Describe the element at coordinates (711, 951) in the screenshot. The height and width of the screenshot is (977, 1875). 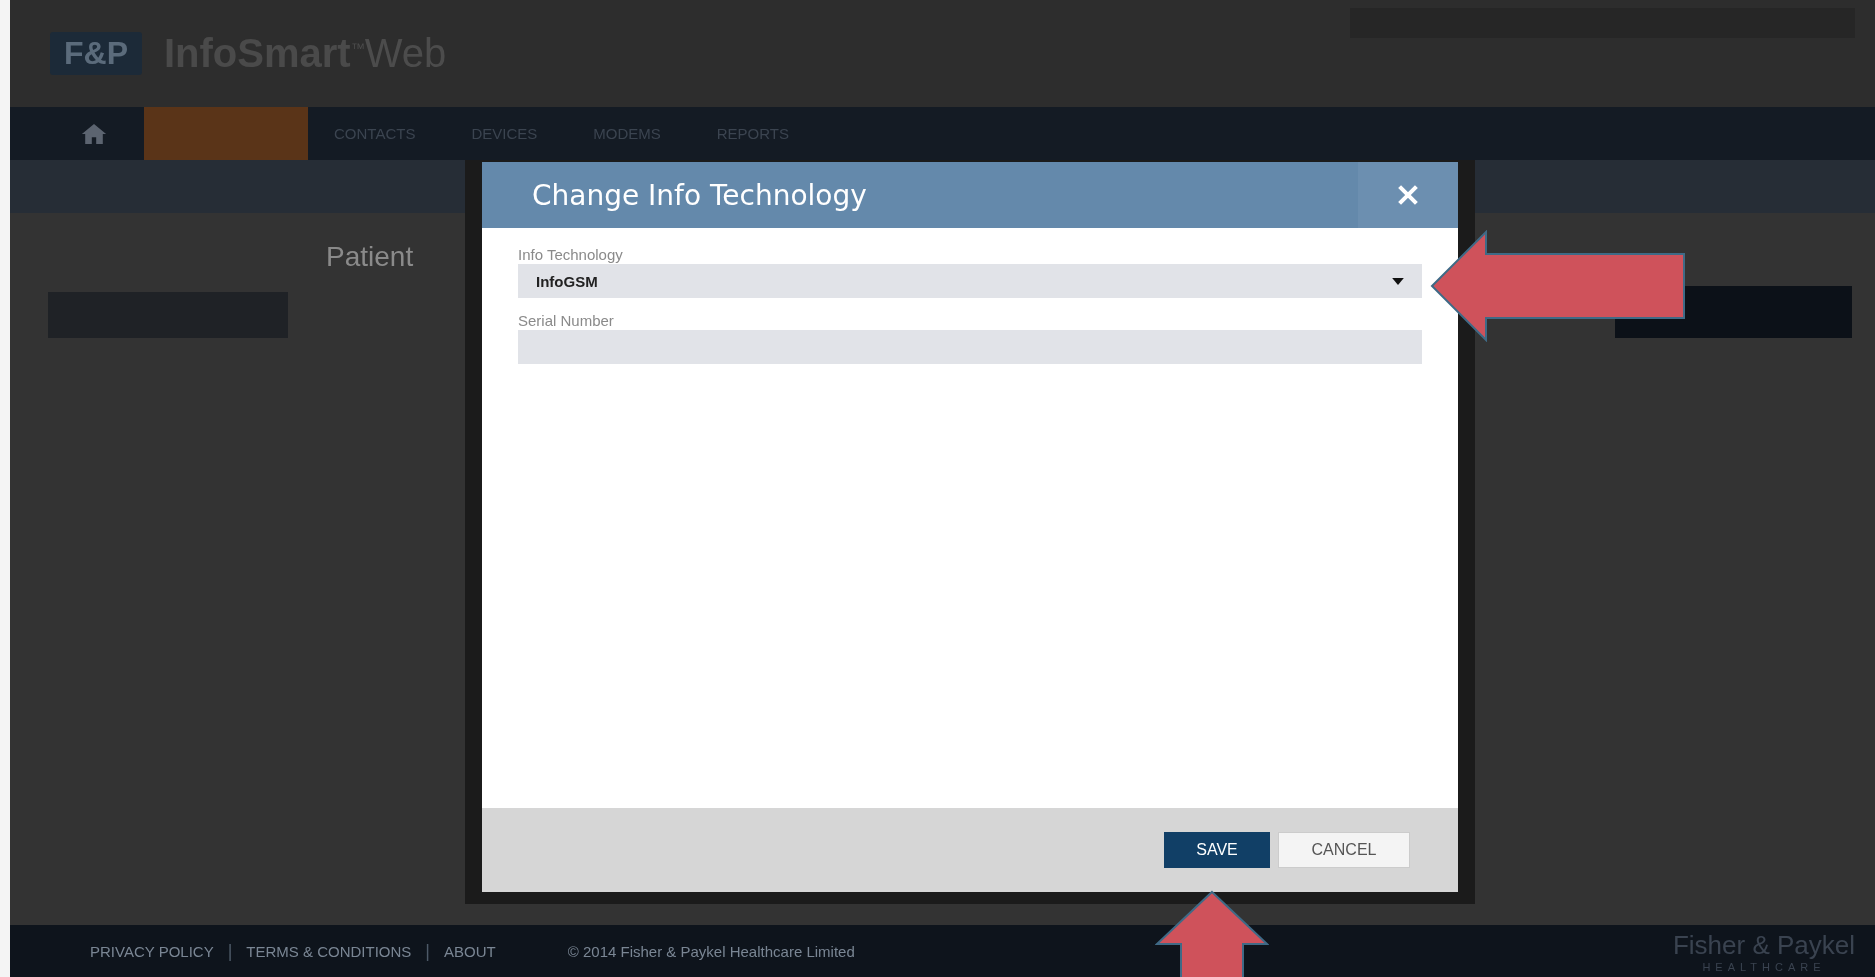
I see `copyright-text: © 2014 Fisher & Paykel Healthcare Limited` at that location.